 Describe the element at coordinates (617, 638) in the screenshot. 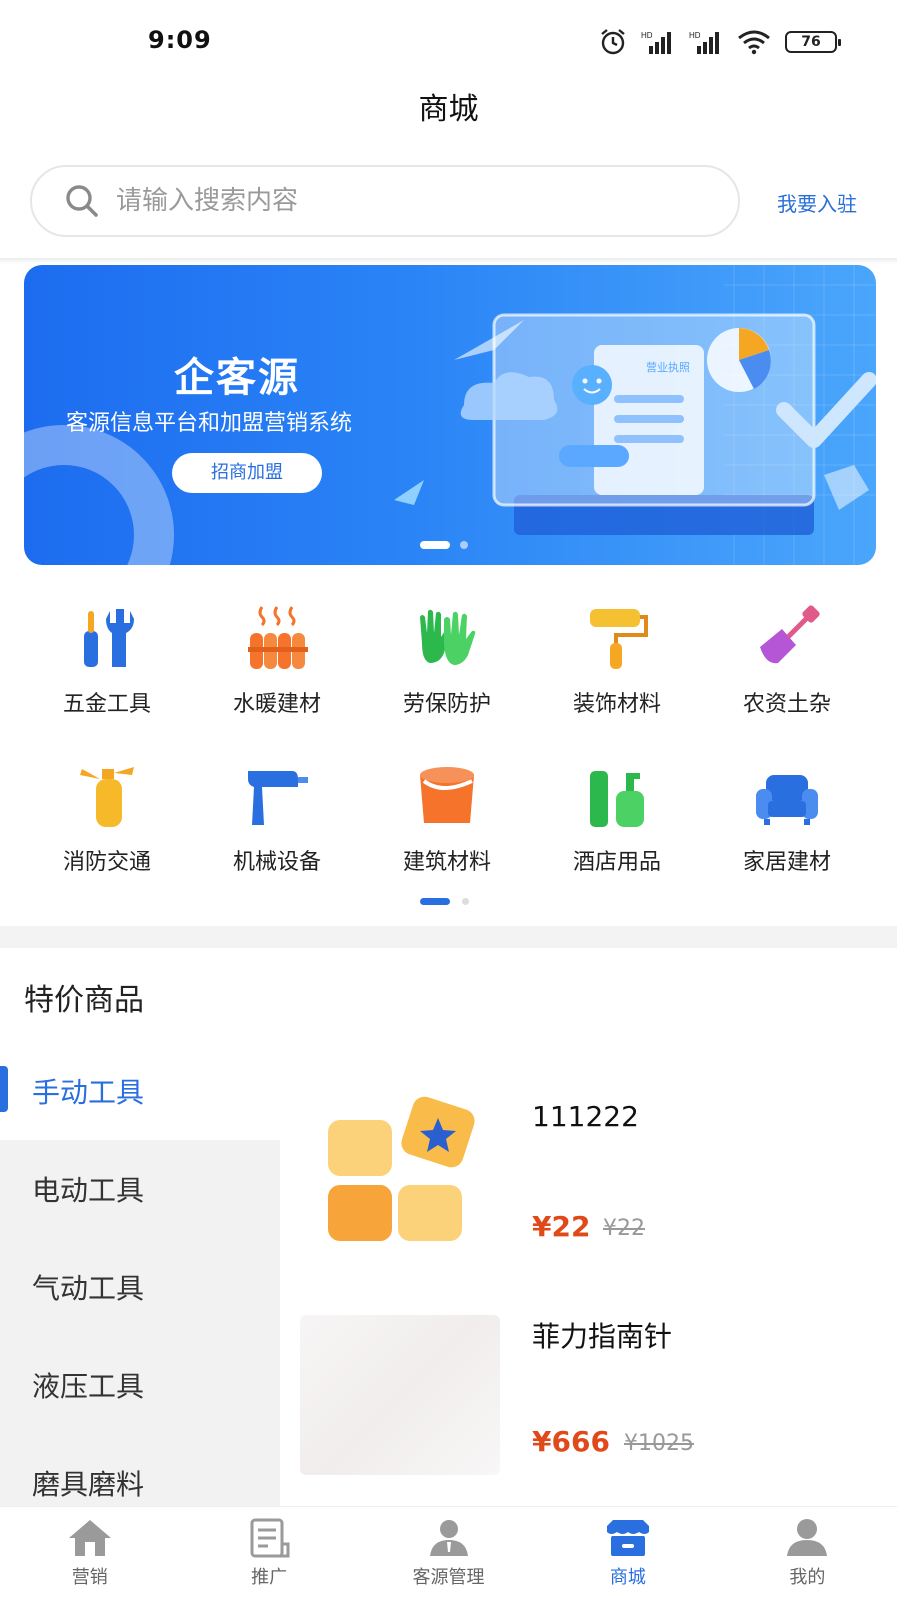

I see `paint-roller-icon` at that location.